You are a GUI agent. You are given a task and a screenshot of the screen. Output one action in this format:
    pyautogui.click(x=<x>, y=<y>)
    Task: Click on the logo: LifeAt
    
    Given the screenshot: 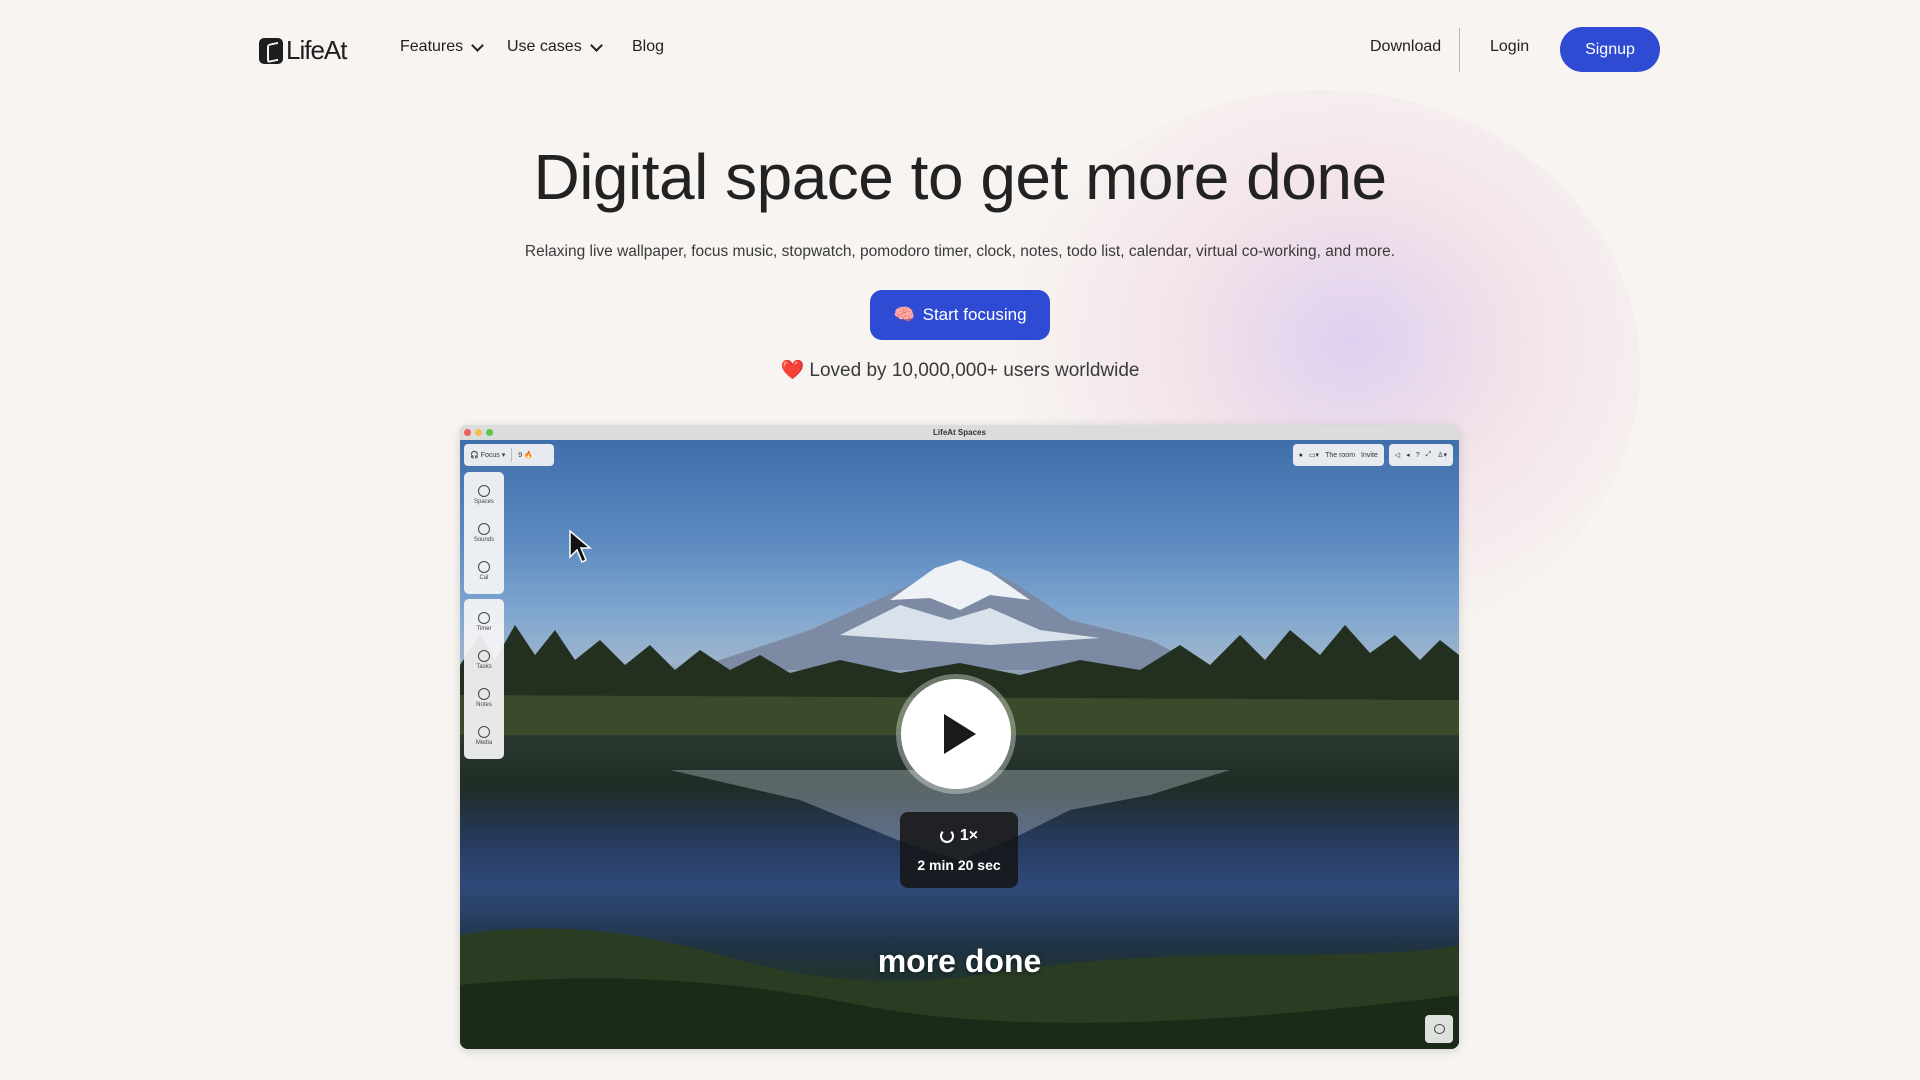 What is the action you would take?
    pyautogui.click(x=303, y=50)
    